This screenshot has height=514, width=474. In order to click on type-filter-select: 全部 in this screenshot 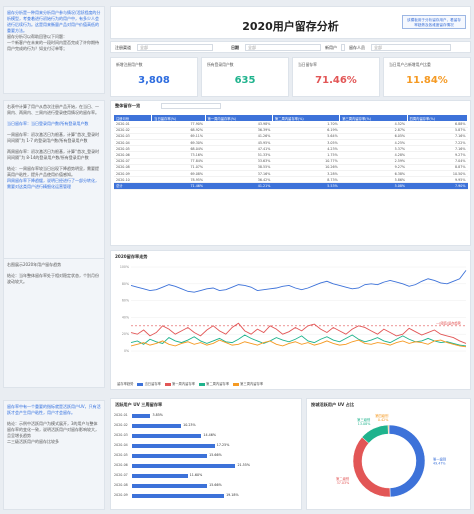, I will do `click(411, 47)`.